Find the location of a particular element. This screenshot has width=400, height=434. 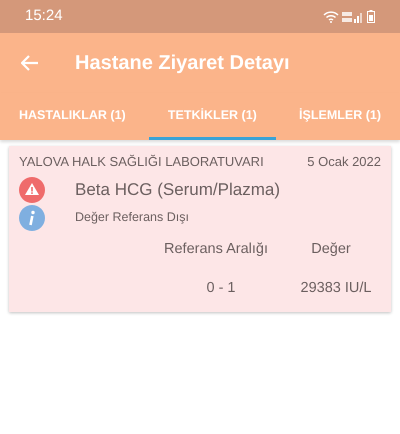

range-cell-text: 0 - 1 is located at coordinates (220, 288).